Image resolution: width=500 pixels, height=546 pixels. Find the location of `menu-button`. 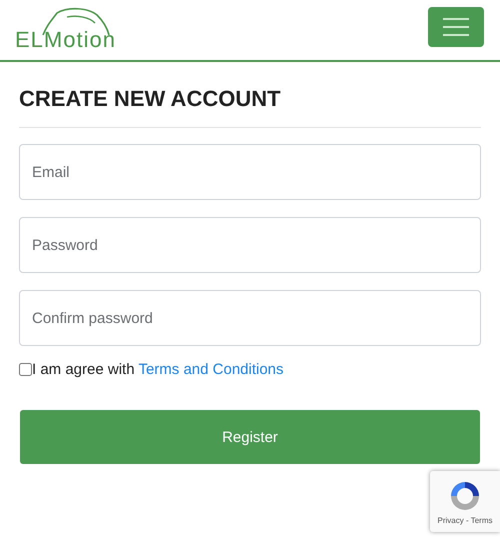

menu-button is located at coordinates (456, 27).